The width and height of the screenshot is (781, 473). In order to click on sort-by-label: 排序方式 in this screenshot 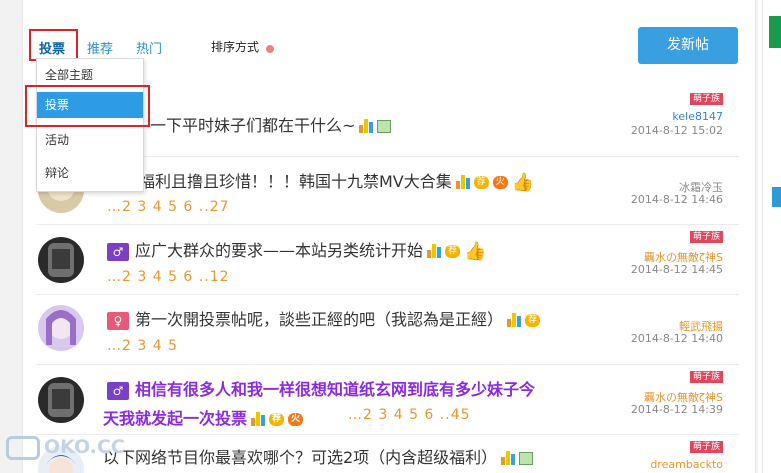, I will do `click(235, 46)`.